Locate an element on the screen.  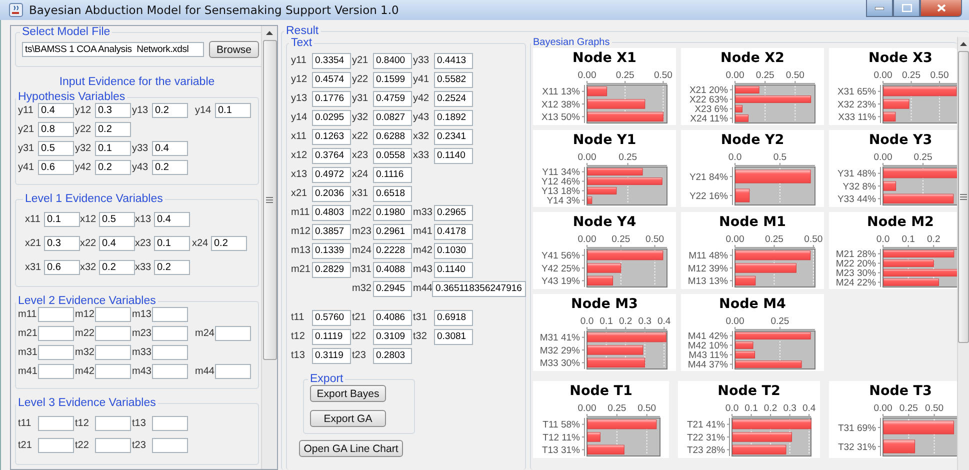
output-field: 0.5582 is located at coordinates (453, 80).